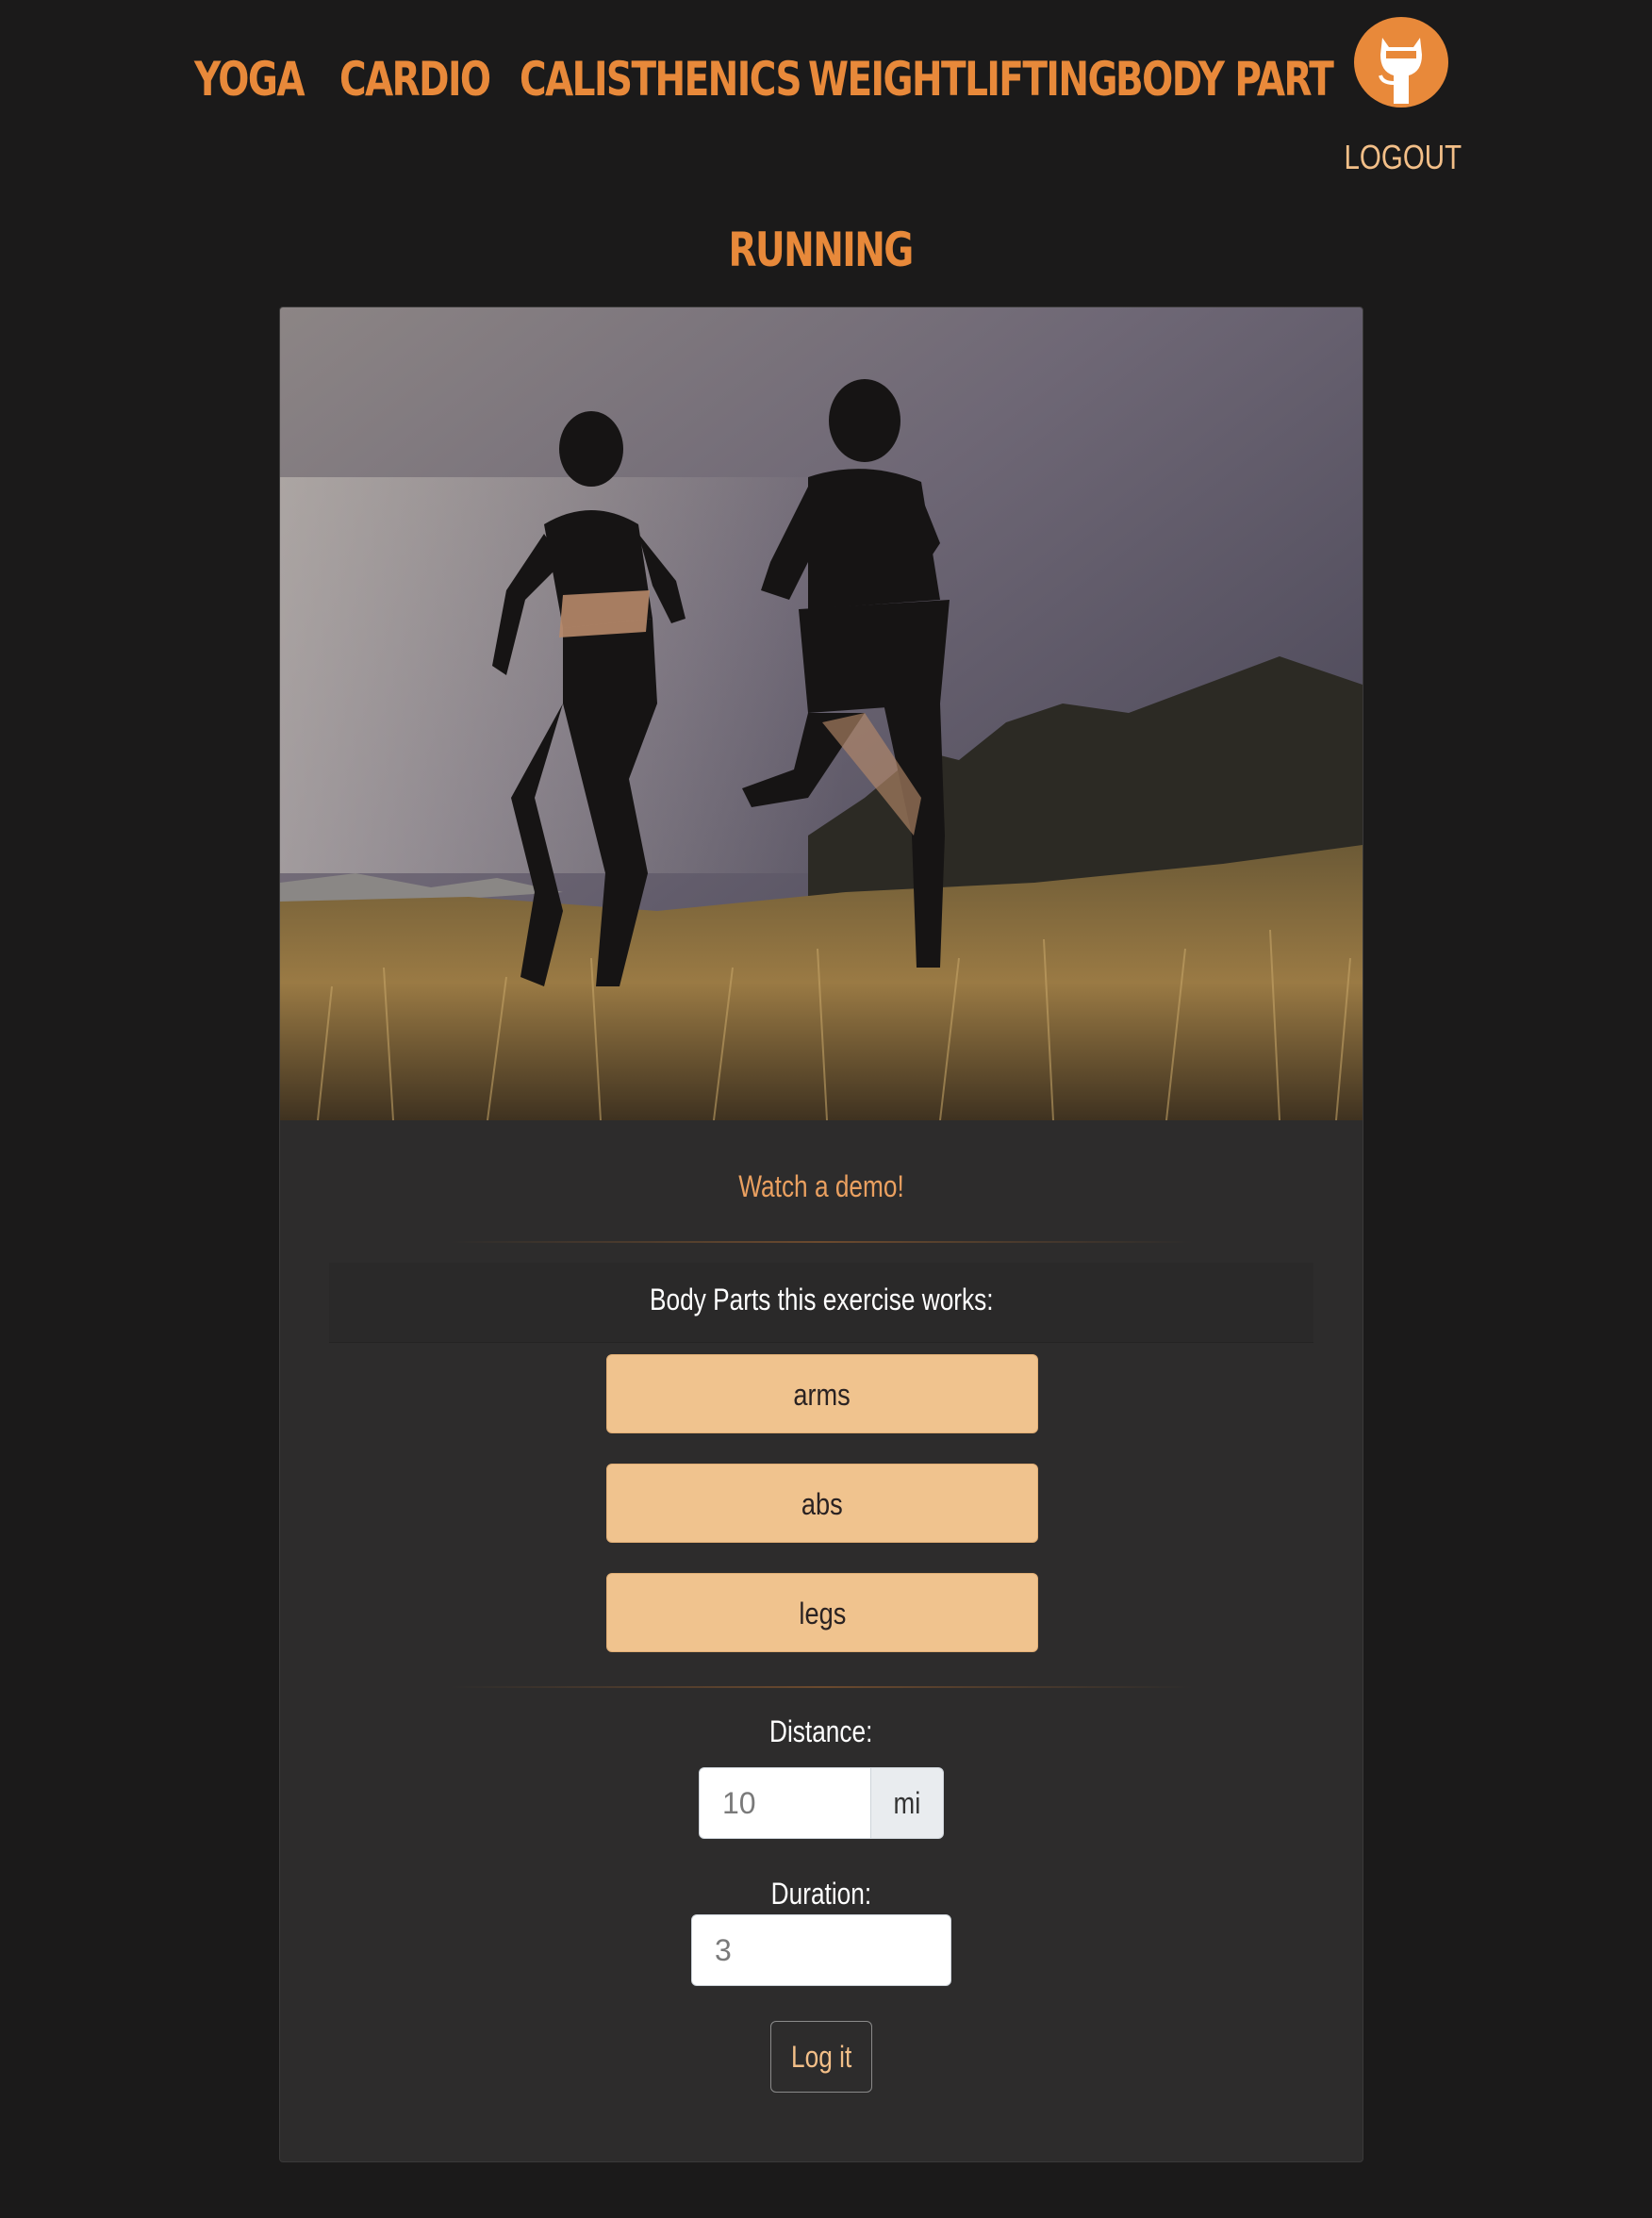 The width and height of the screenshot is (1652, 2218). I want to click on distance-label-text: Distance:, so click(821, 1731).